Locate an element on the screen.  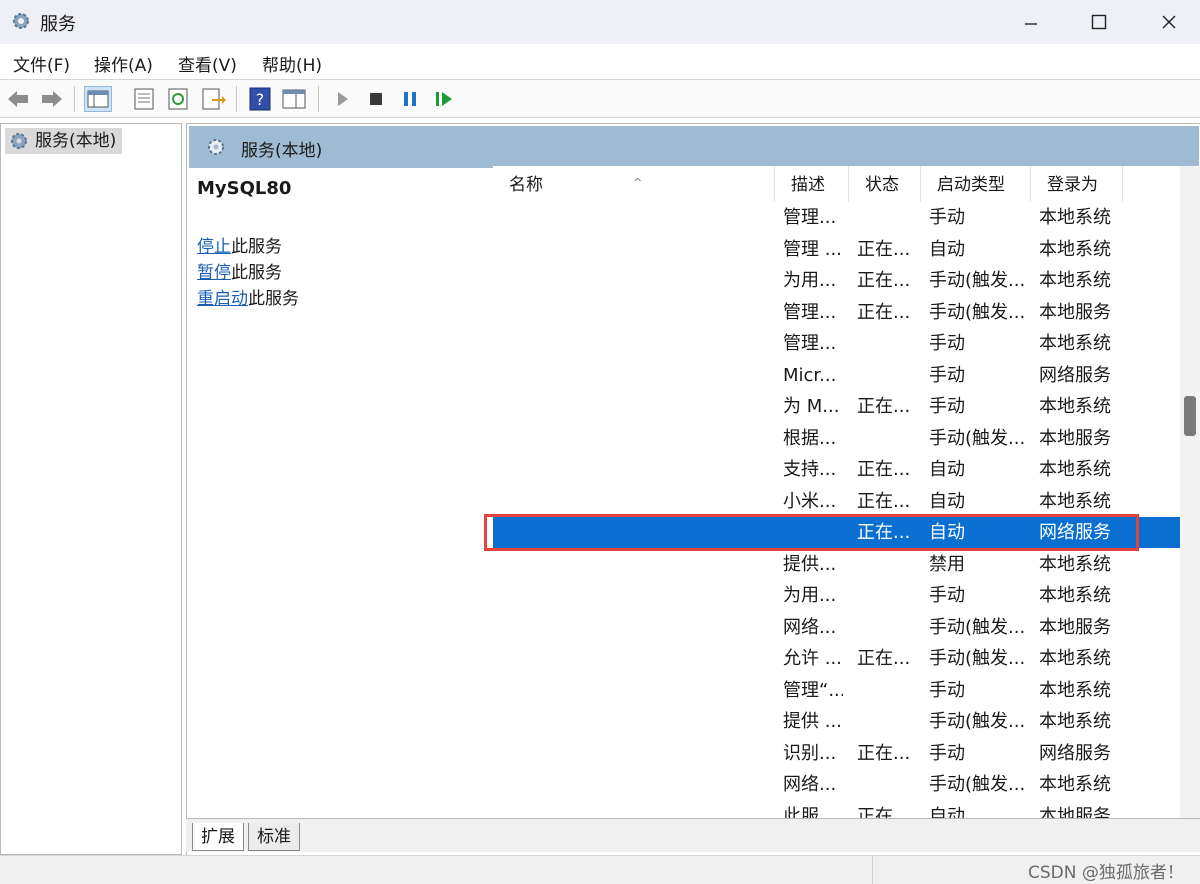
restart-service-button is located at coordinates (444, 99).